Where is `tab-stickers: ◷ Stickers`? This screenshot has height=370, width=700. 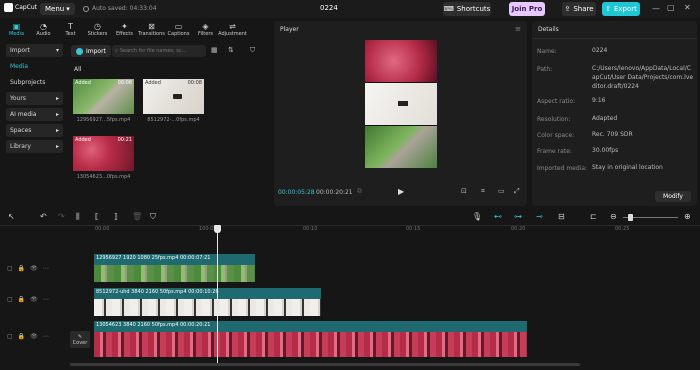 tab-stickers: ◷ Stickers is located at coordinates (97, 29).